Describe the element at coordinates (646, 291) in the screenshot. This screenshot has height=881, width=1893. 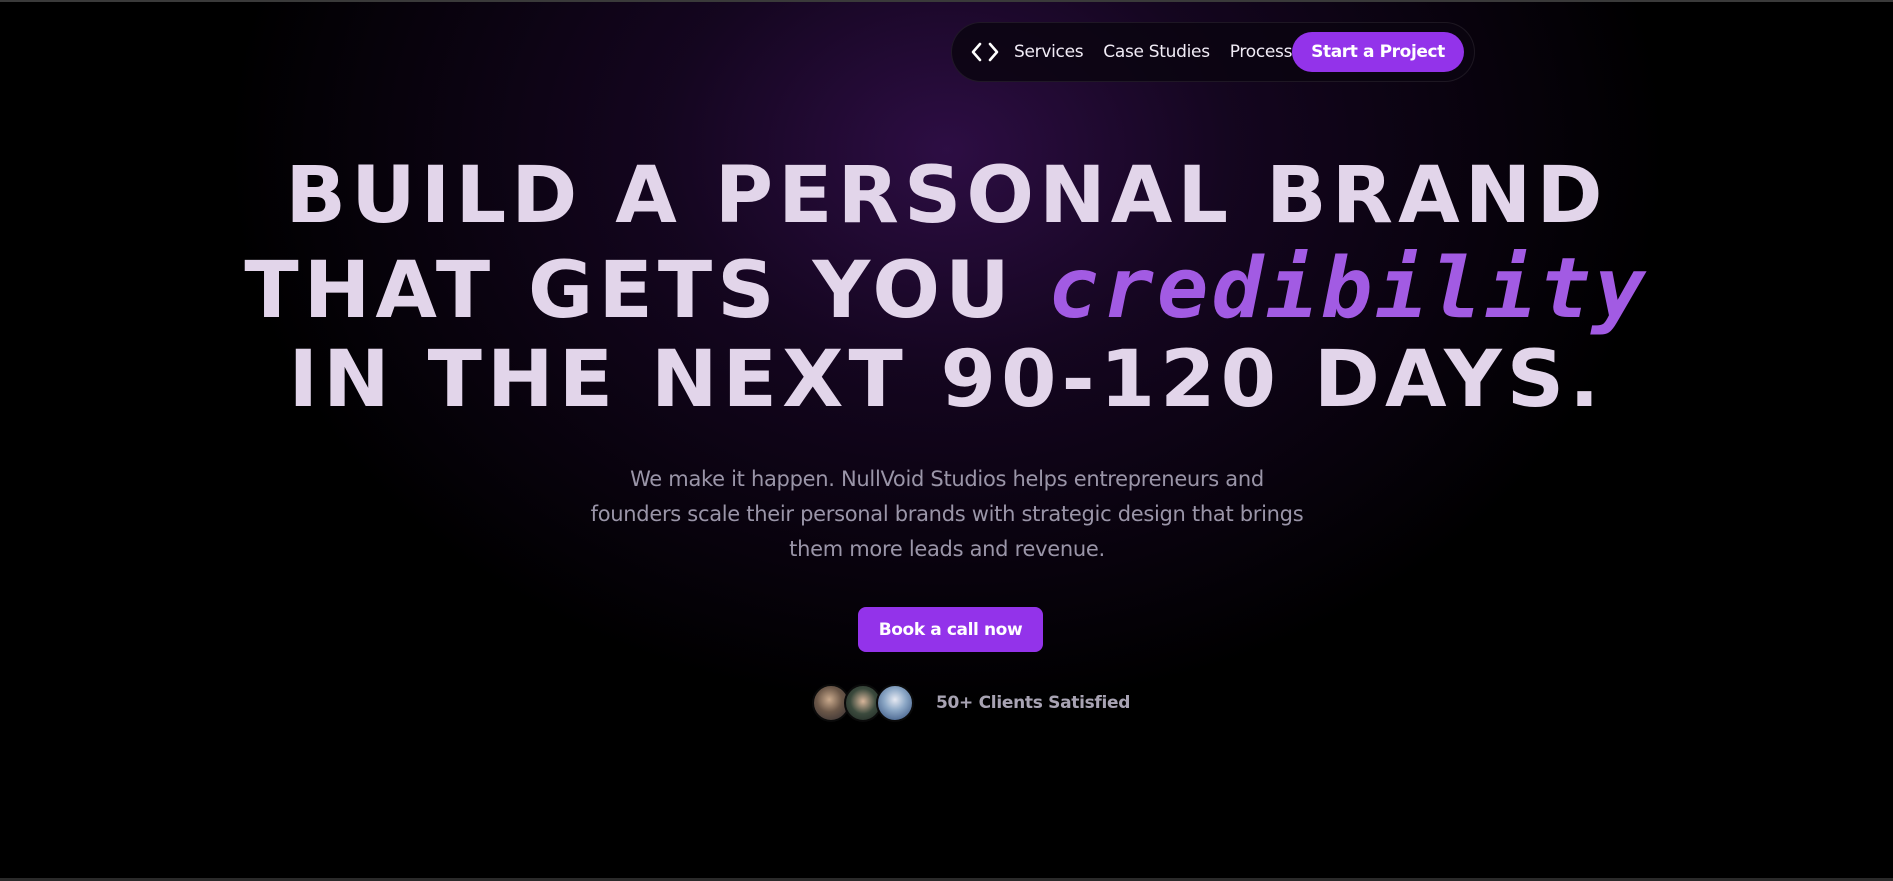
I see `headline-line-2-prefix: THAT GETS YOU` at that location.